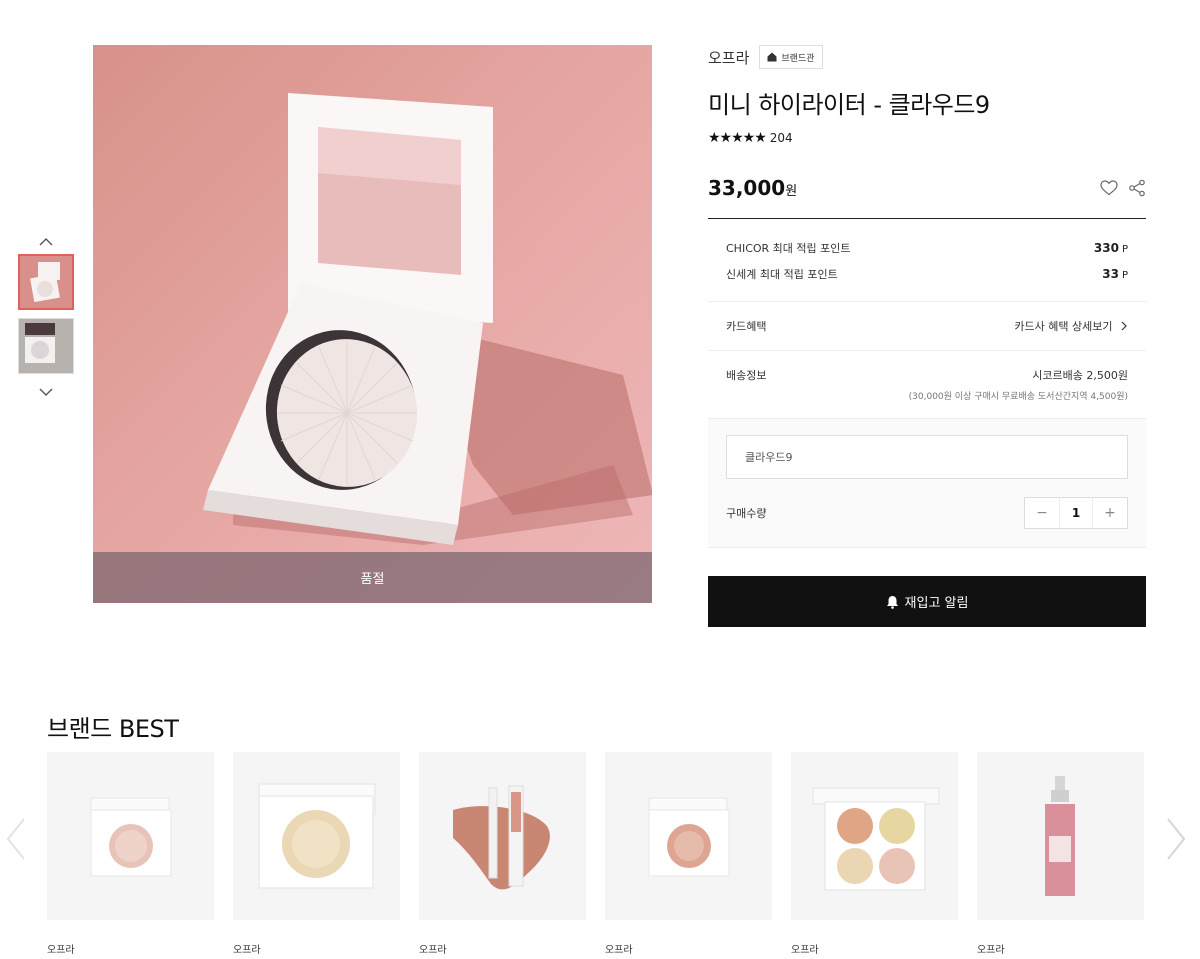 Image resolution: width=1200 pixels, height=959 pixels. What do you see at coordinates (746, 375) in the screenshot?
I see `shipping-label: 배송정보` at bounding box center [746, 375].